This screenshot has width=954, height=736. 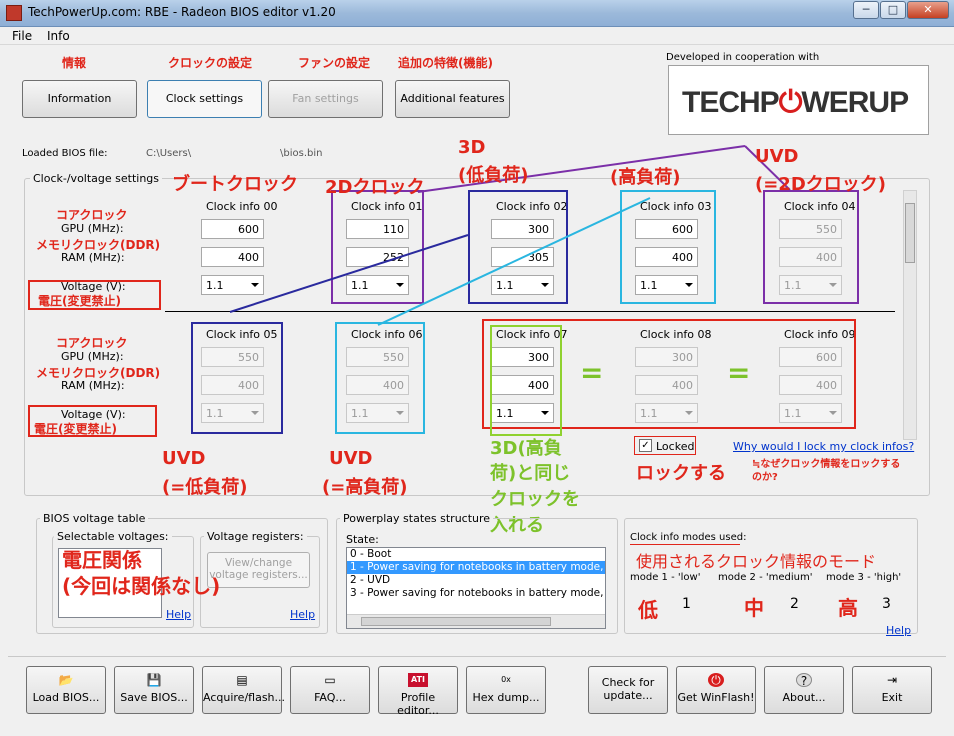 I want to click on hex-icon: 0x, so click(x=506, y=679).